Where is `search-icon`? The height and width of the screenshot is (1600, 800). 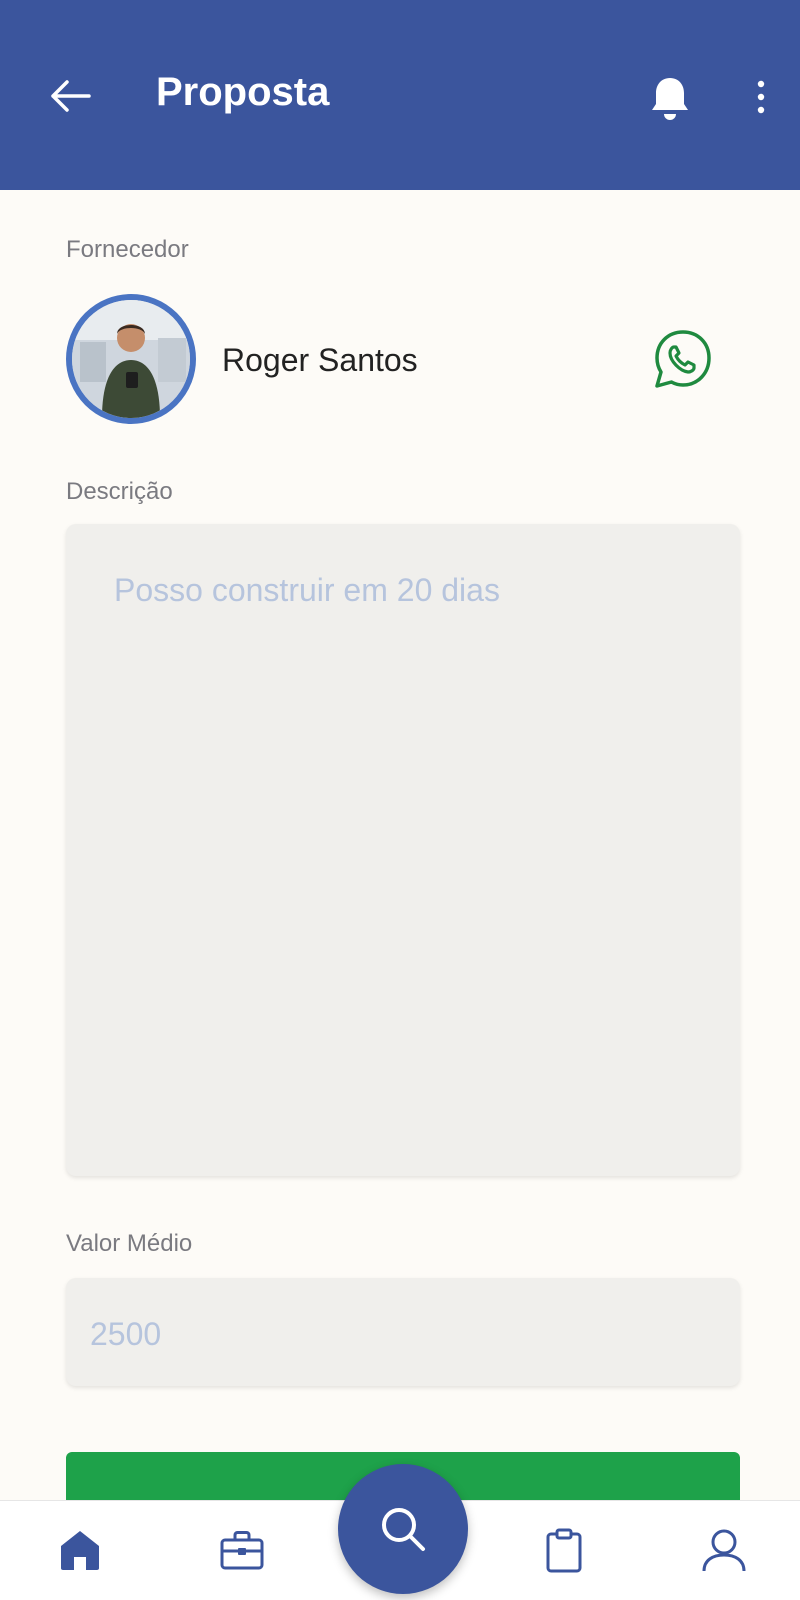 search-icon is located at coordinates (403, 1529).